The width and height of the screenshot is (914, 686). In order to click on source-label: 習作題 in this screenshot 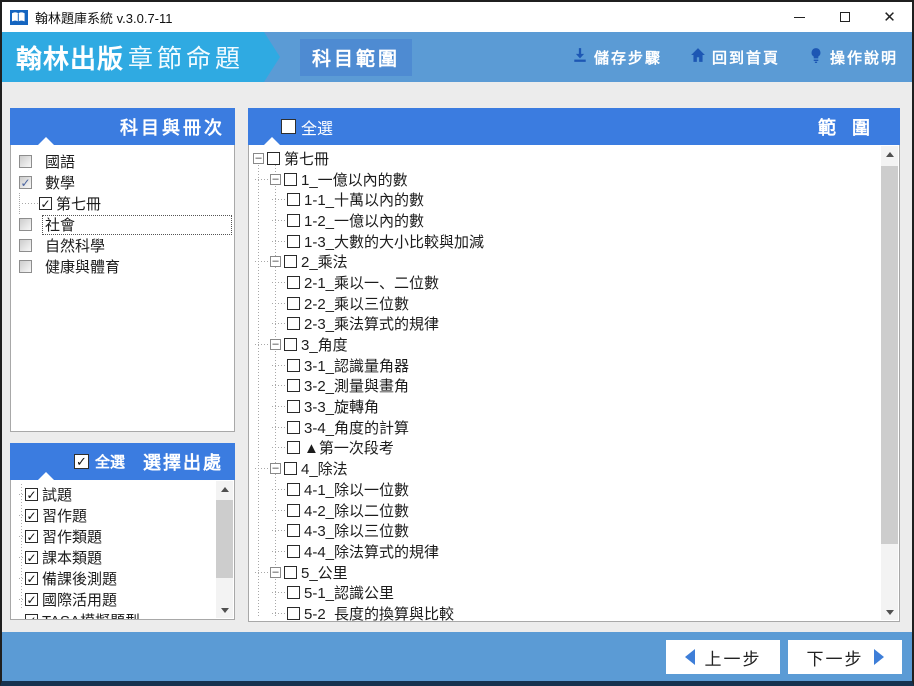, I will do `click(65, 516)`.